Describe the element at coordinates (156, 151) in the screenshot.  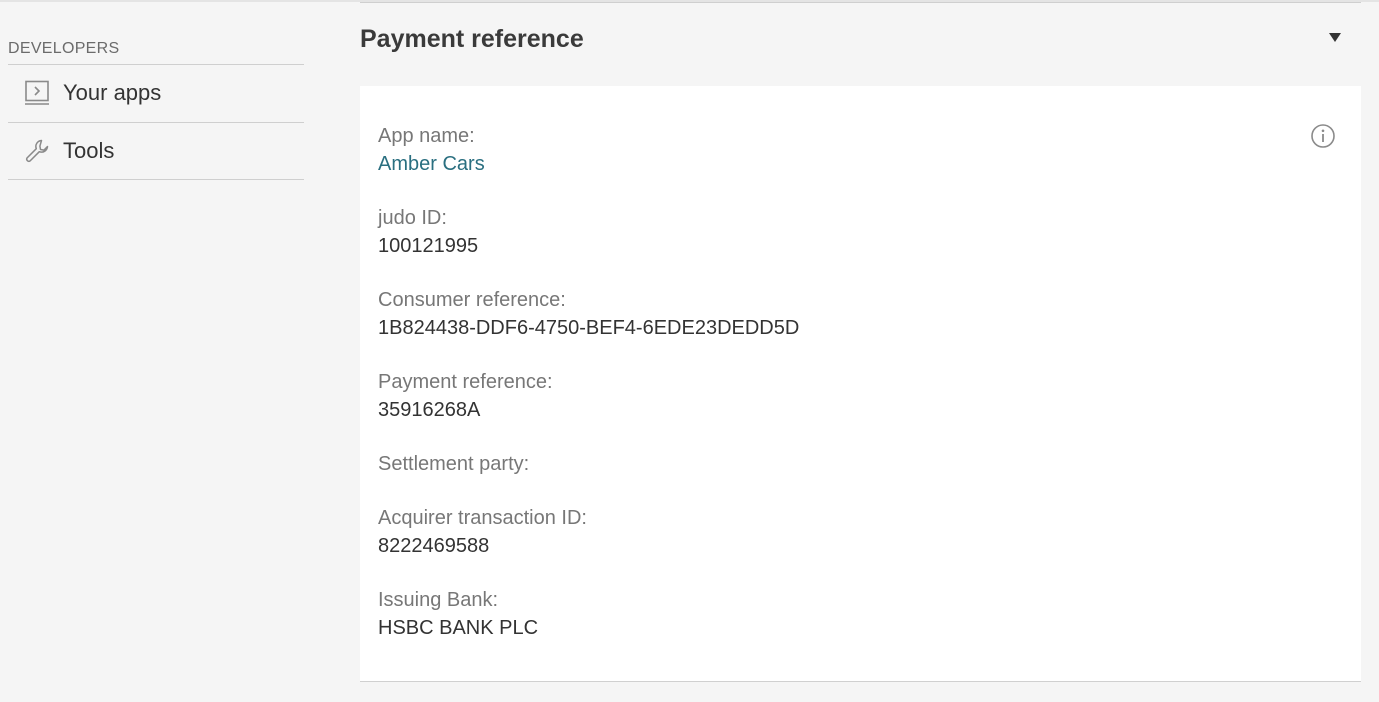
I see `sidebar-item-tools: Tools` at that location.